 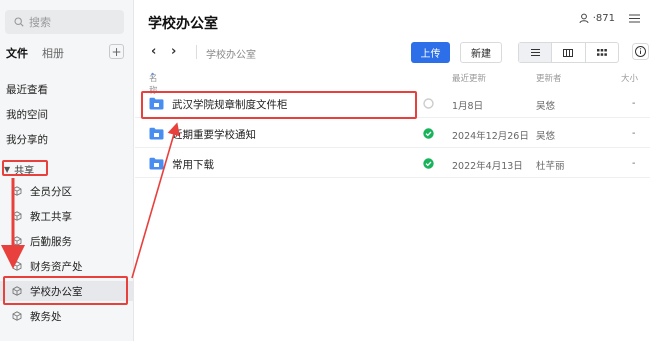 What do you see at coordinates (27, 89) in the screenshot?
I see `sidebar-item-recent: 最近查看` at bounding box center [27, 89].